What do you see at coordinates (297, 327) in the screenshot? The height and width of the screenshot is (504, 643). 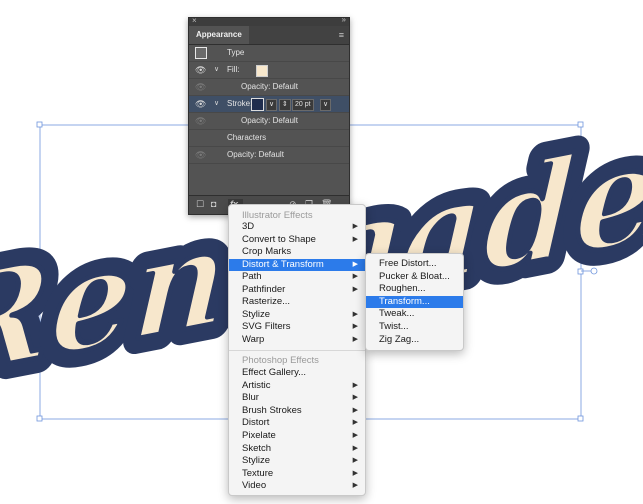 I see `menu-item-svg-filters: SVG Filters ▶` at bounding box center [297, 327].